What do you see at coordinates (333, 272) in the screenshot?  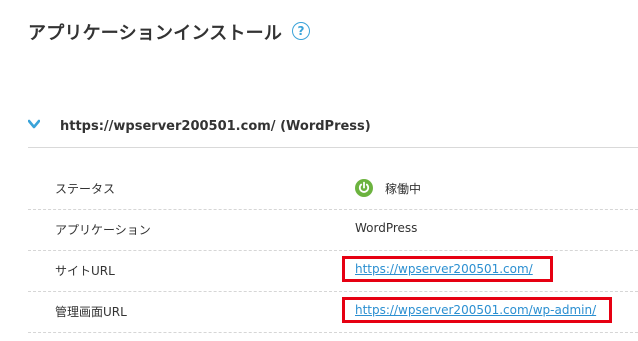 I see `detail-row-site-url: サイトURL https://wpserver200501.com/` at bounding box center [333, 272].